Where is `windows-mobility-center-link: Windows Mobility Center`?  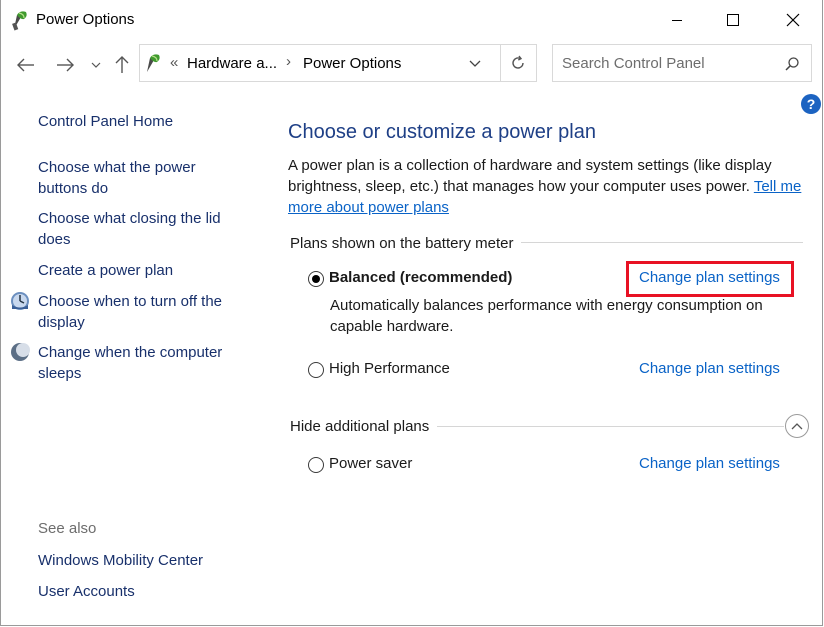
windows-mobility-center-link: Windows Mobility Center is located at coordinates (140, 560).